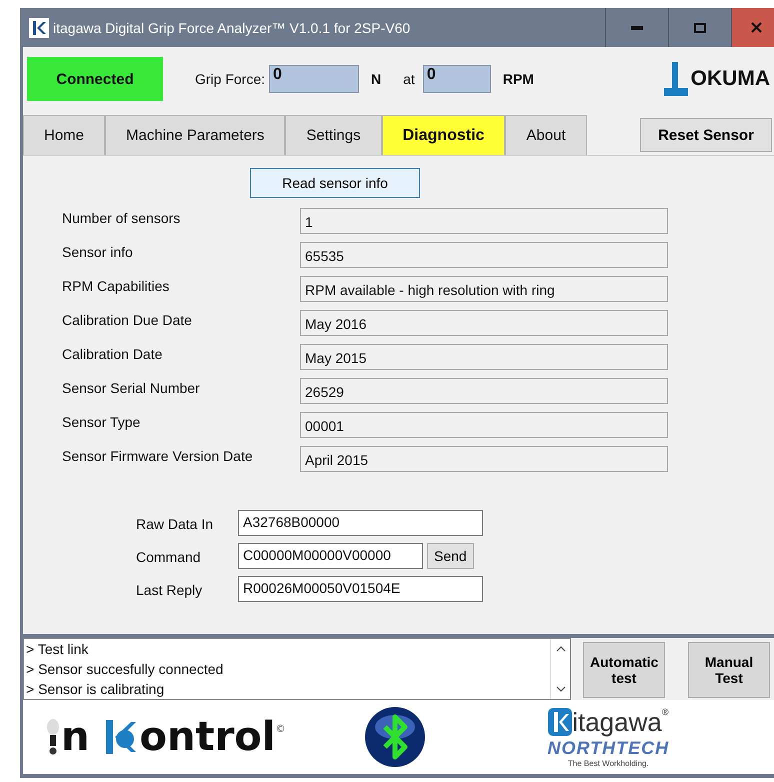 Image resolution: width=774 pixels, height=782 pixels. Describe the element at coordinates (335, 183) in the screenshot. I see `read-sensor-button: Read sensor info` at that location.